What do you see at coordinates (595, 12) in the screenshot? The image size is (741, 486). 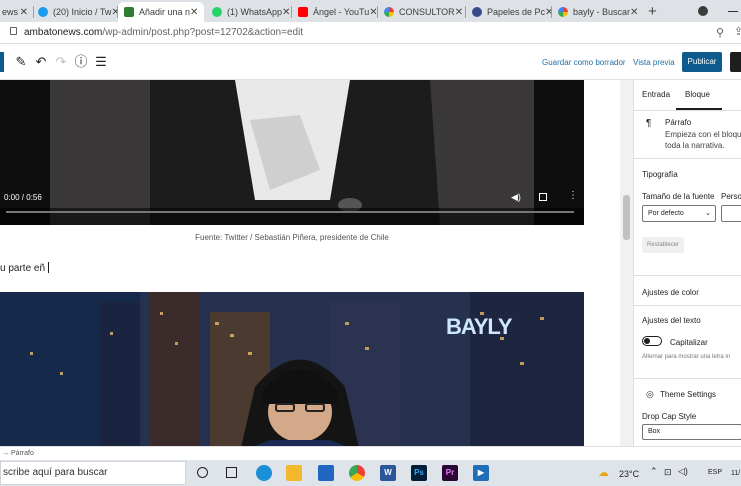 I see `tab-bayly: bayly - Buscar ✕` at bounding box center [595, 12].